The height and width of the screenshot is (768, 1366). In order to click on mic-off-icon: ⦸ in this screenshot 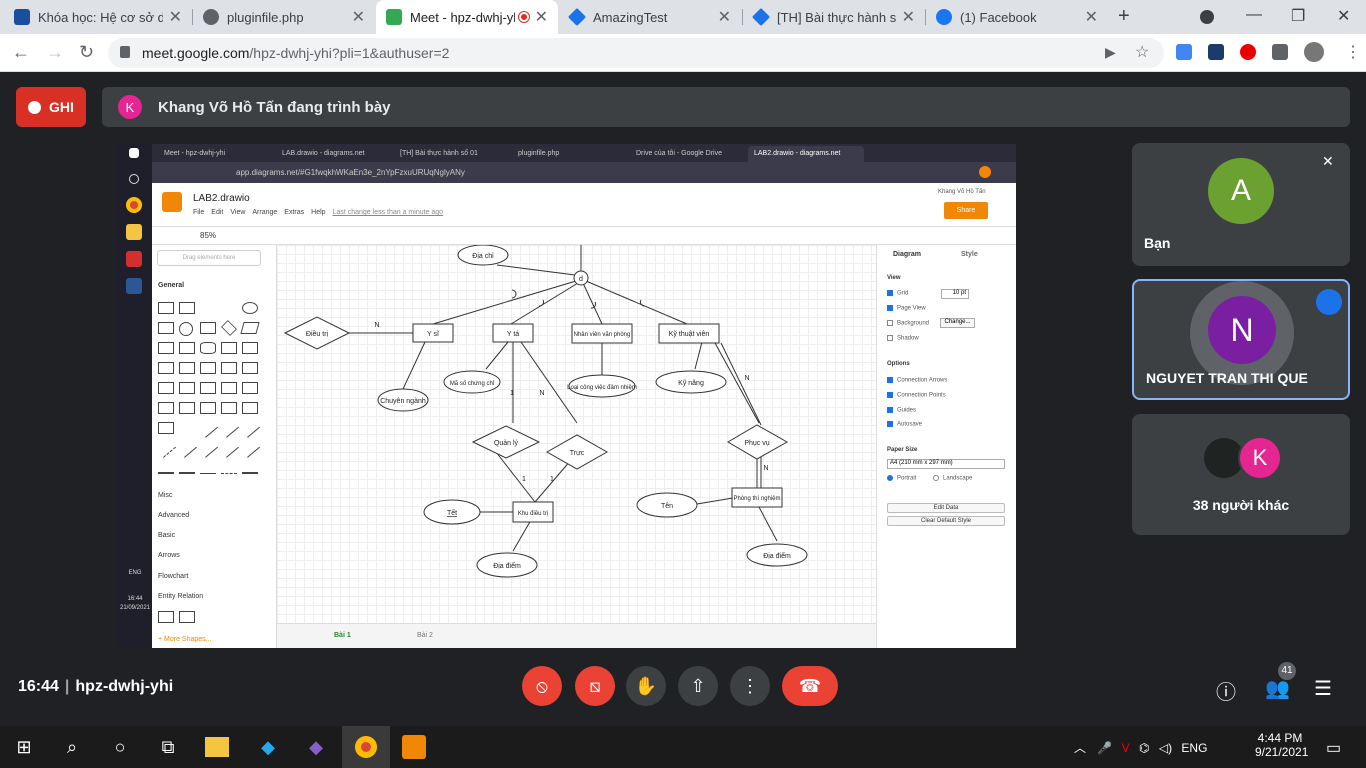, I will do `click(542, 685)`.